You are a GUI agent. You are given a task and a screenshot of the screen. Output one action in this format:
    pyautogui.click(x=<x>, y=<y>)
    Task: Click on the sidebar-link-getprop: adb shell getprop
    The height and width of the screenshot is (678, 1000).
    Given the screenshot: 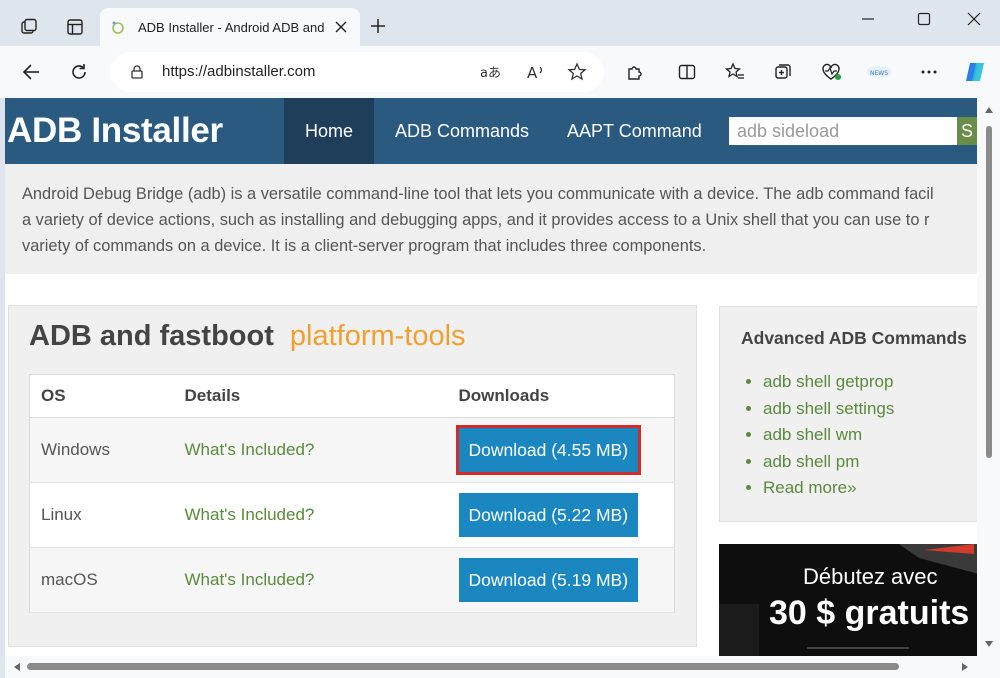 What is the action you would take?
    pyautogui.click(x=828, y=382)
    